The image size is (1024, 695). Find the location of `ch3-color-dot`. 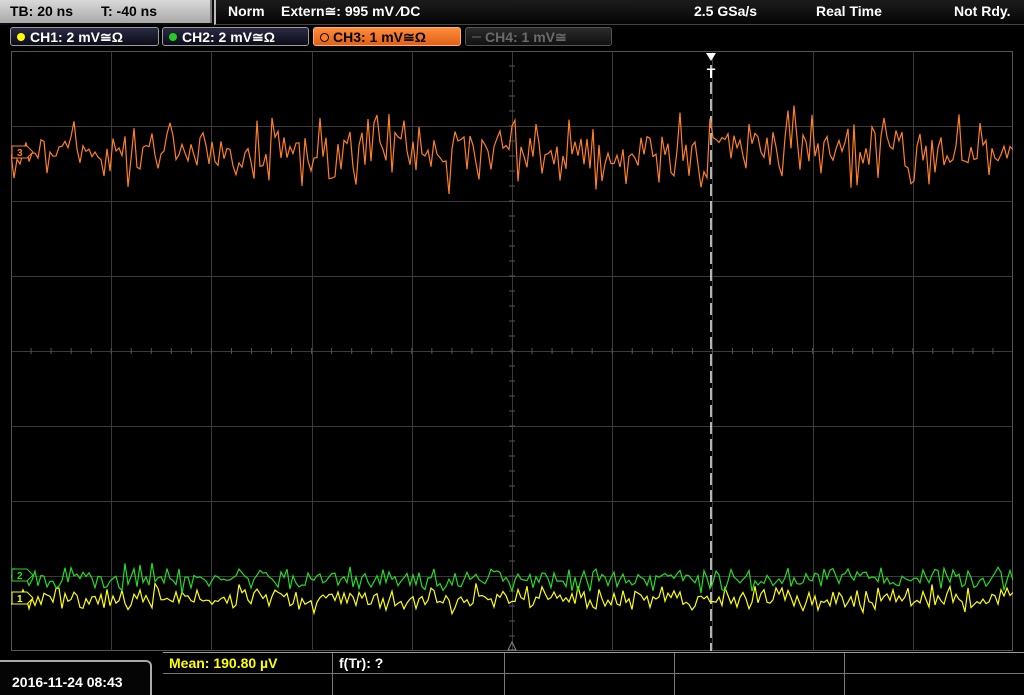

ch3-color-dot is located at coordinates (324, 37).